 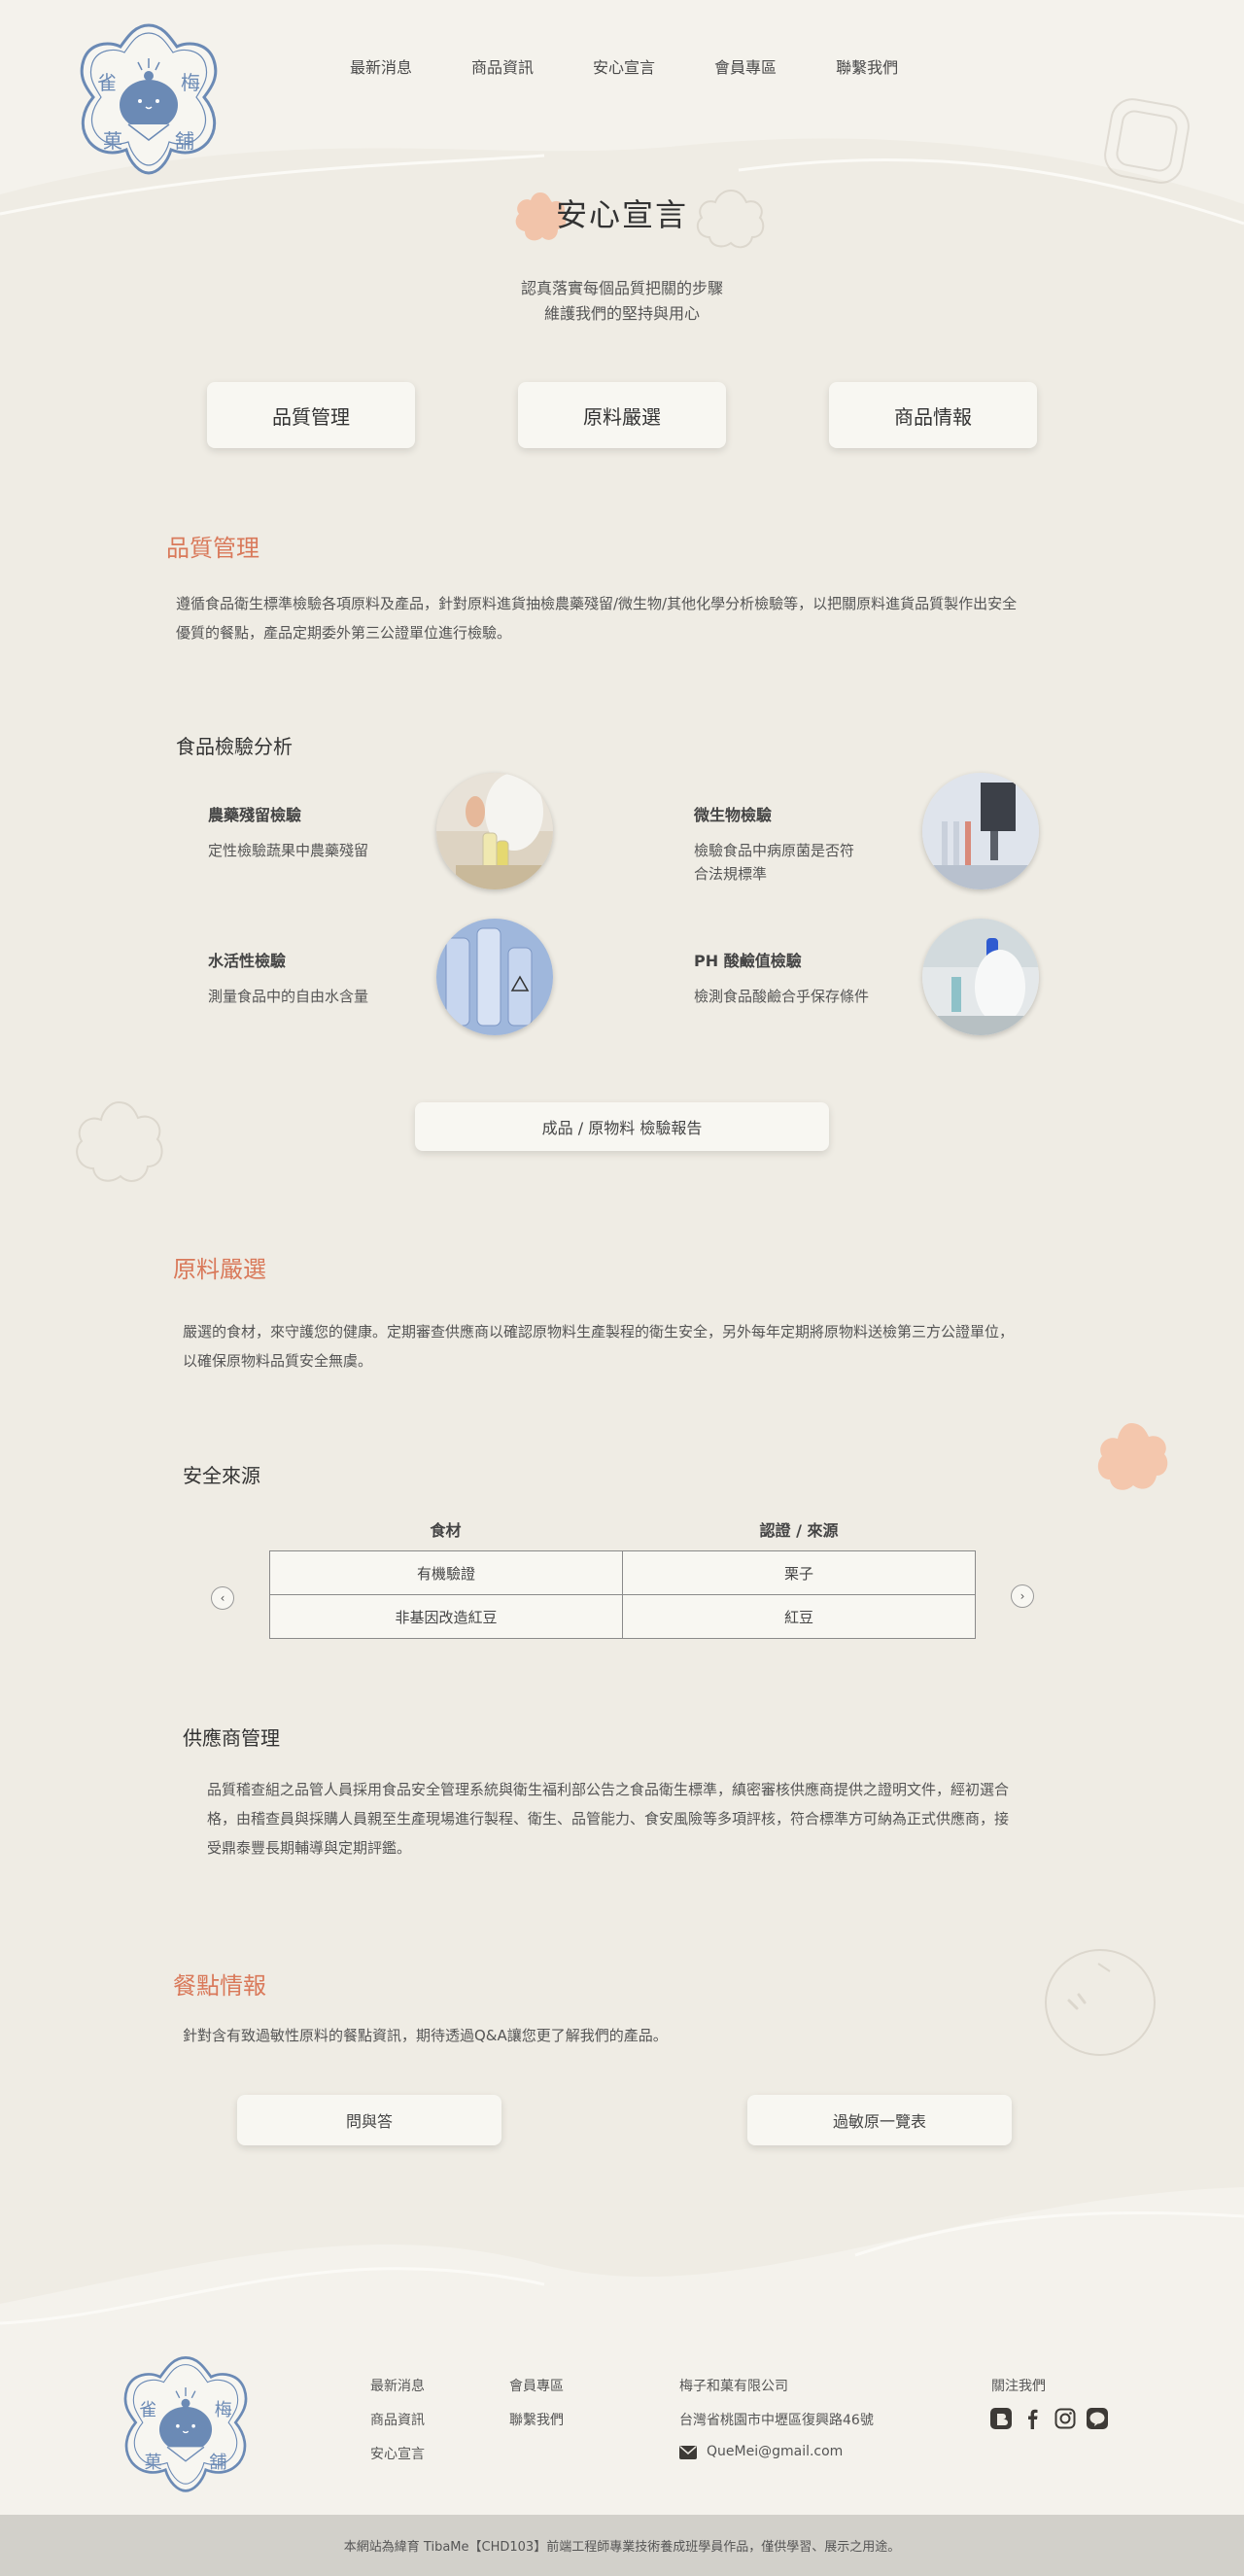 I want to click on hero-subtitle-1: 認真落實每個品質把關的步驟, so click(x=621, y=288).